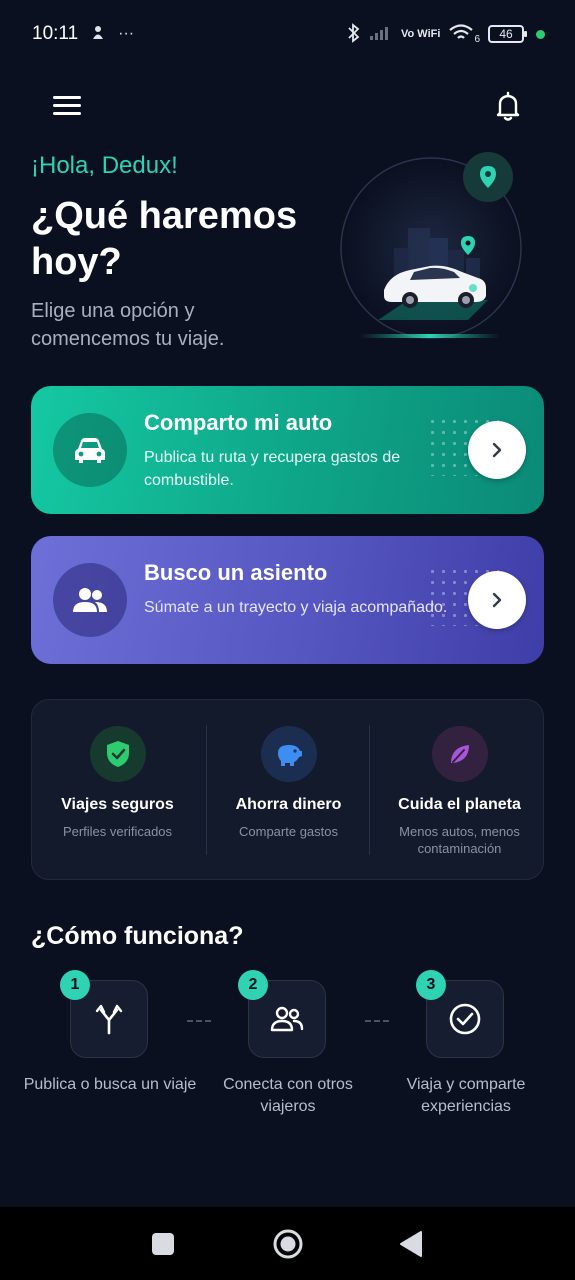  I want to click on benefit-save-money: Ahorra dinero Comparte gastos, so click(288, 790).